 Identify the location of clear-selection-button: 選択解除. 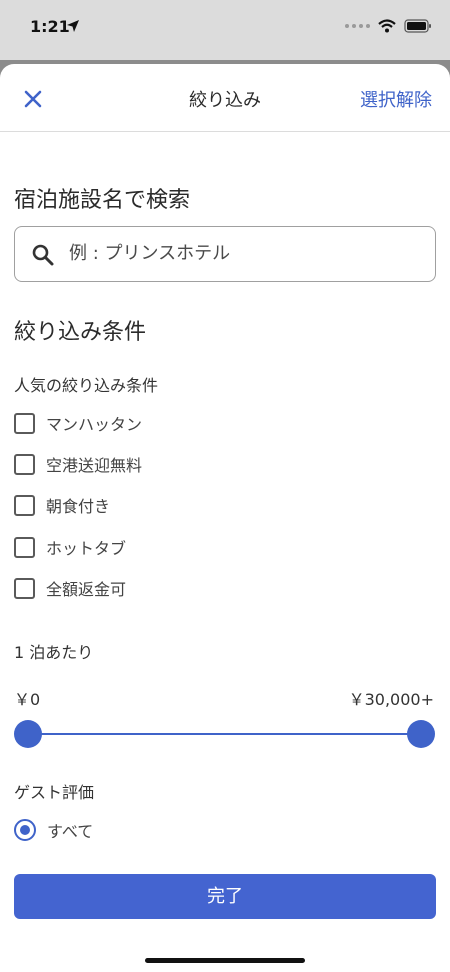
(396, 99).